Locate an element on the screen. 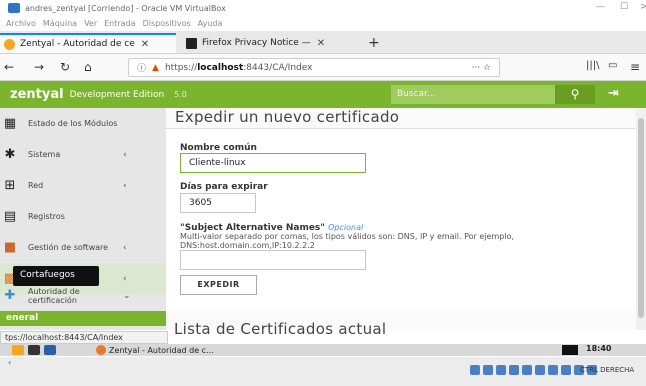  audio-icon is located at coordinates (501, 370).